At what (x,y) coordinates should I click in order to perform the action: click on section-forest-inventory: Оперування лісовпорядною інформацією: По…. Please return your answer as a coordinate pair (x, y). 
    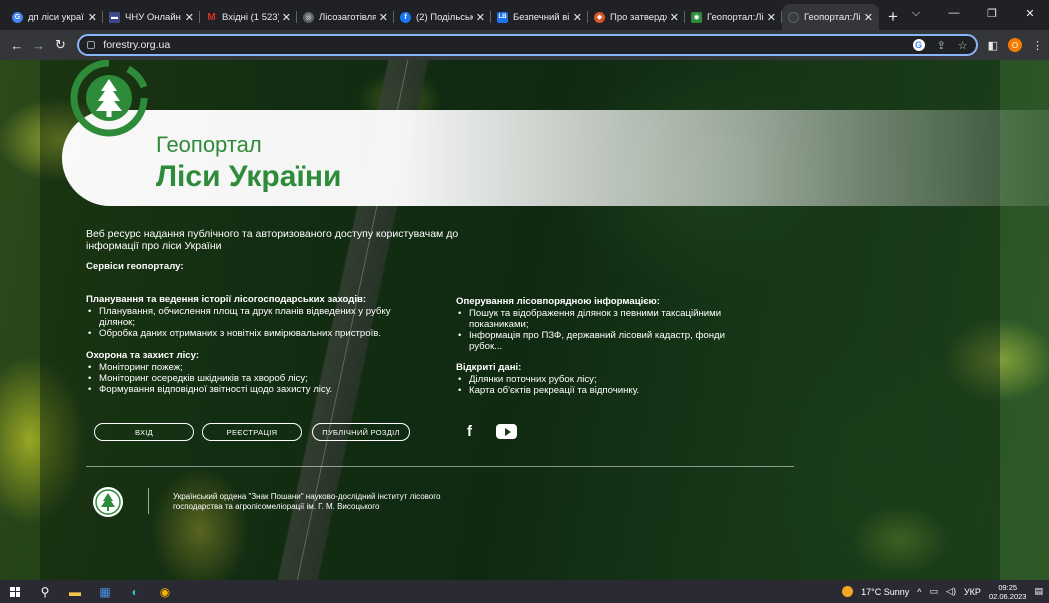
    Looking at the image, I should click on (601, 324).